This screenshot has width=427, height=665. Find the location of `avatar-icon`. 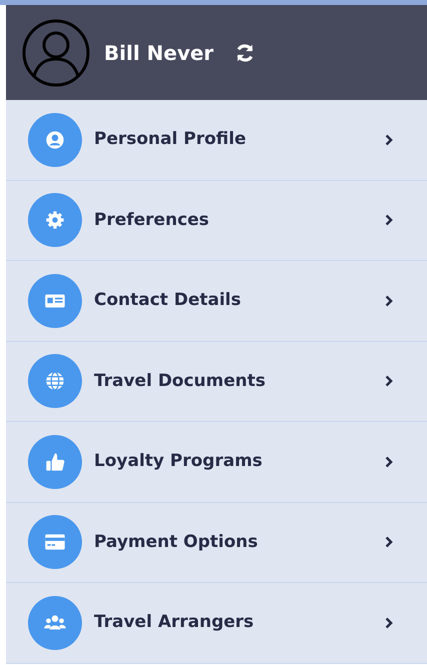

avatar-icon is located at coordinates (56, 52).